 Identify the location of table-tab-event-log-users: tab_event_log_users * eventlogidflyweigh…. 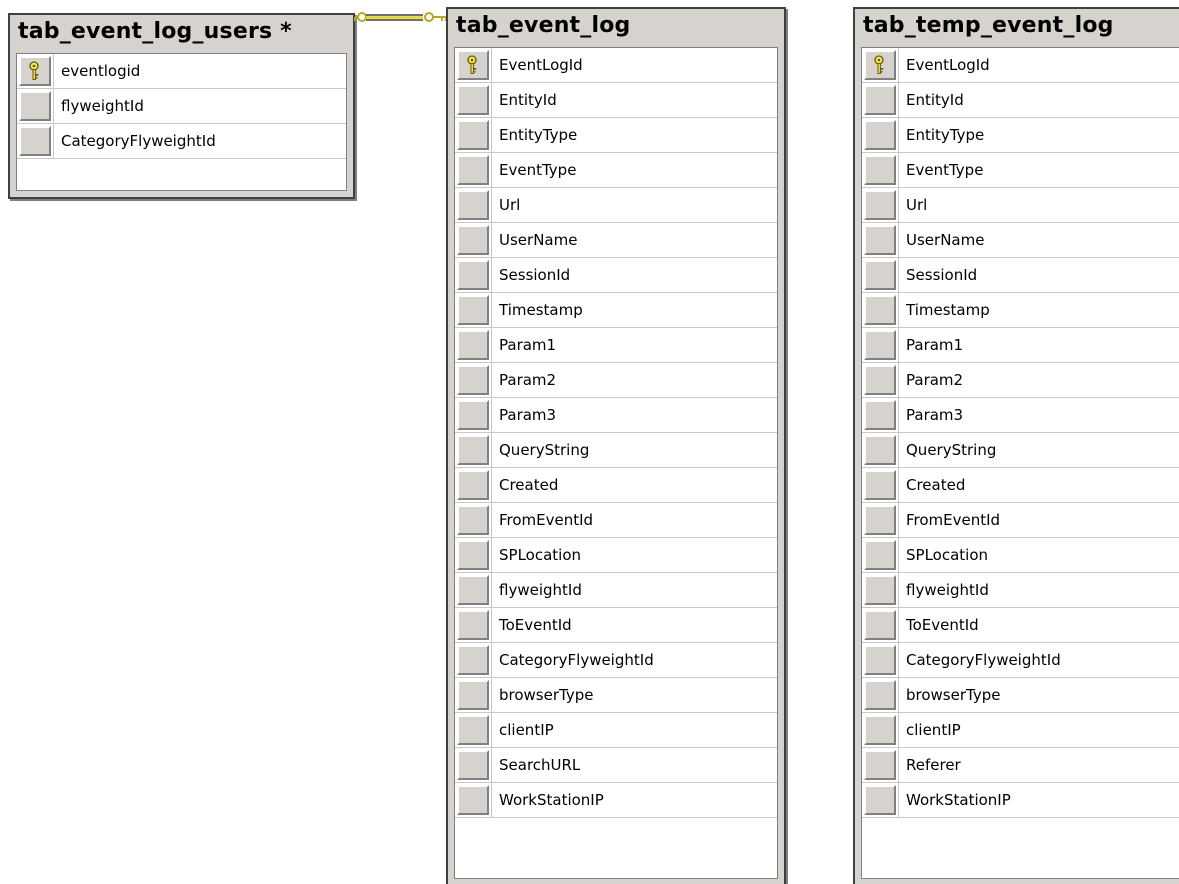
(181, 106).